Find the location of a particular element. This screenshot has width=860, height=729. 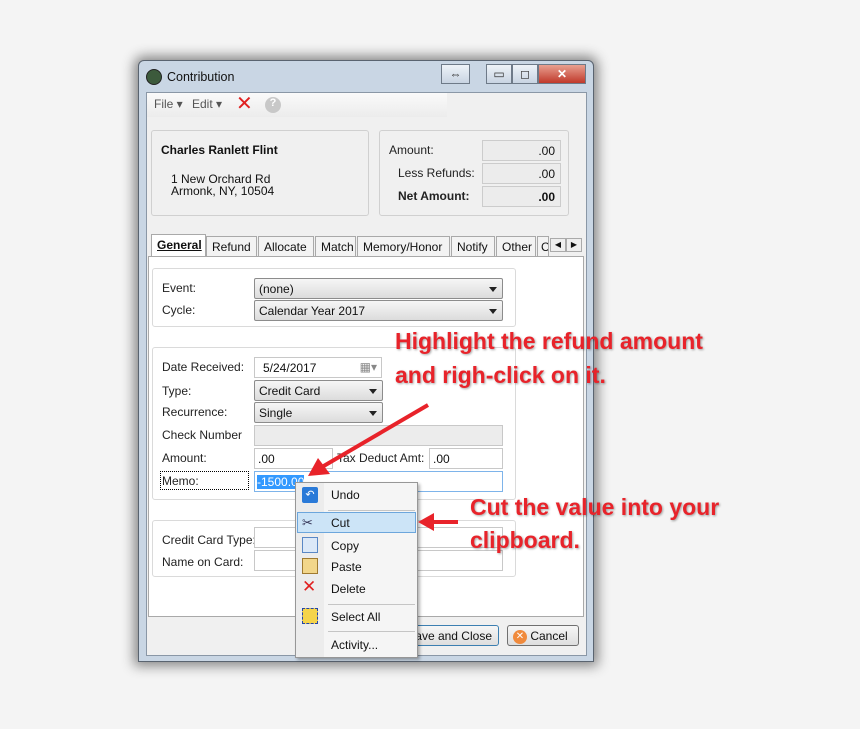

annotation-arrows is located at coordinates (383, 467).